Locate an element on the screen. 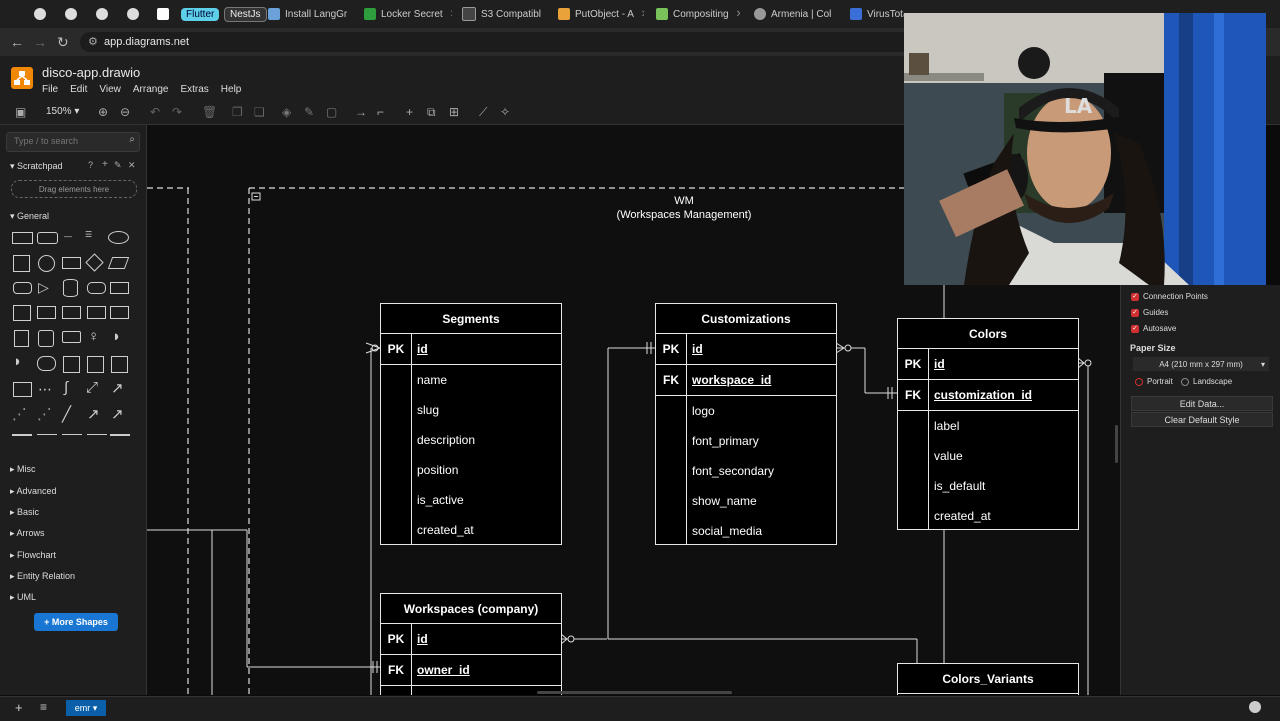 Image resolution: width=1280 pixels, height=721 pixels. tab-gmail is located at coordinates (163, 14).